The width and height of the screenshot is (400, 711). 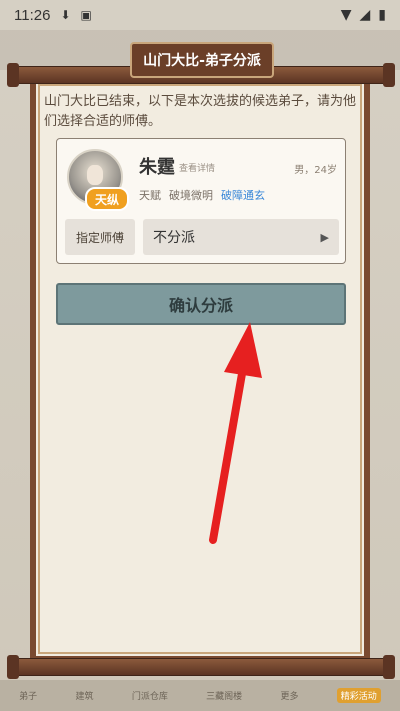 I want to click on battery-icon: ▮, so click(x=382, y=15).